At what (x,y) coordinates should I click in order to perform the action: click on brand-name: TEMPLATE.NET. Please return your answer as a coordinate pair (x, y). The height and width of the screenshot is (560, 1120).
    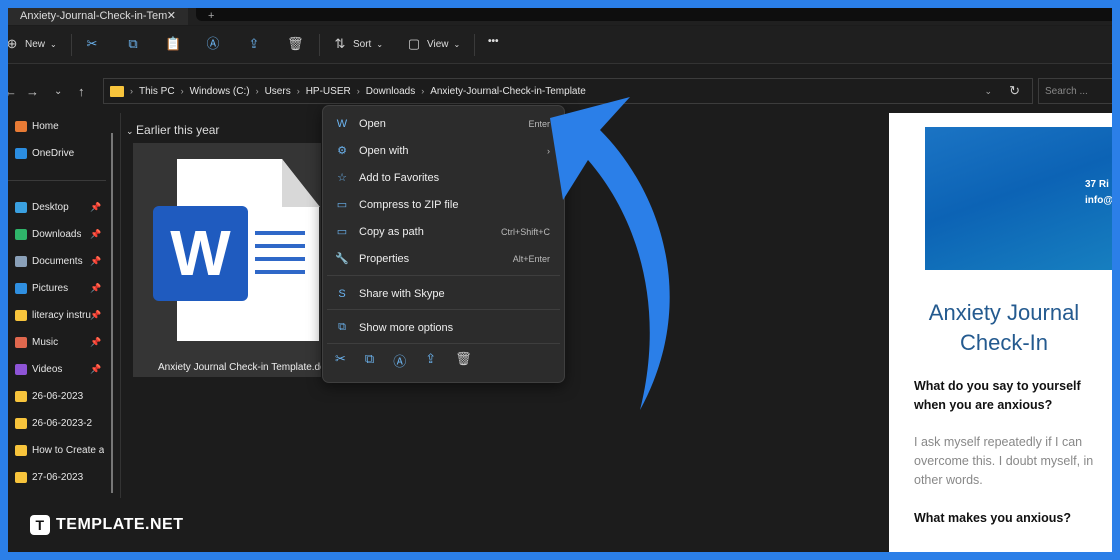
    Looking at the image, I should click on (120, 524).